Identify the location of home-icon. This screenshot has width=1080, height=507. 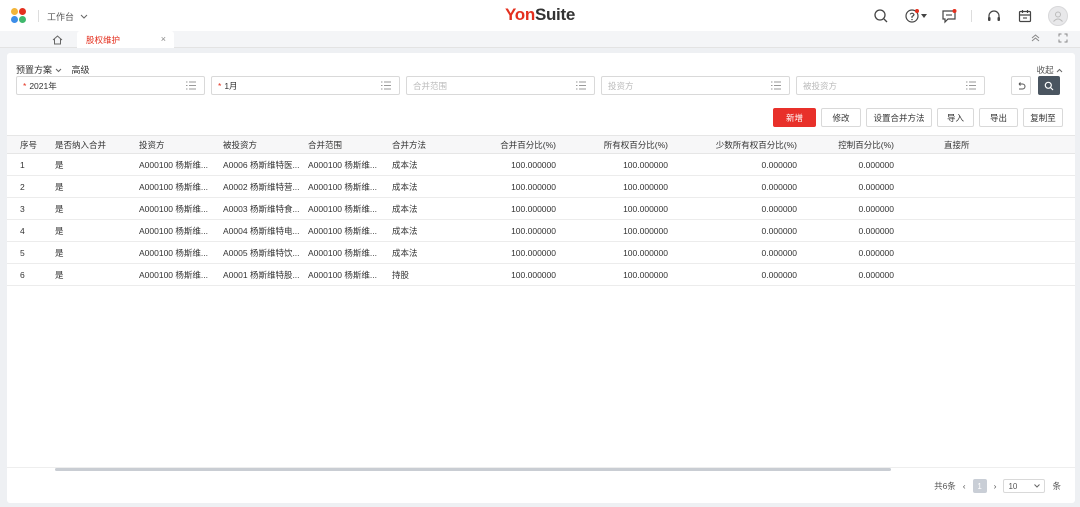
(57, 39).